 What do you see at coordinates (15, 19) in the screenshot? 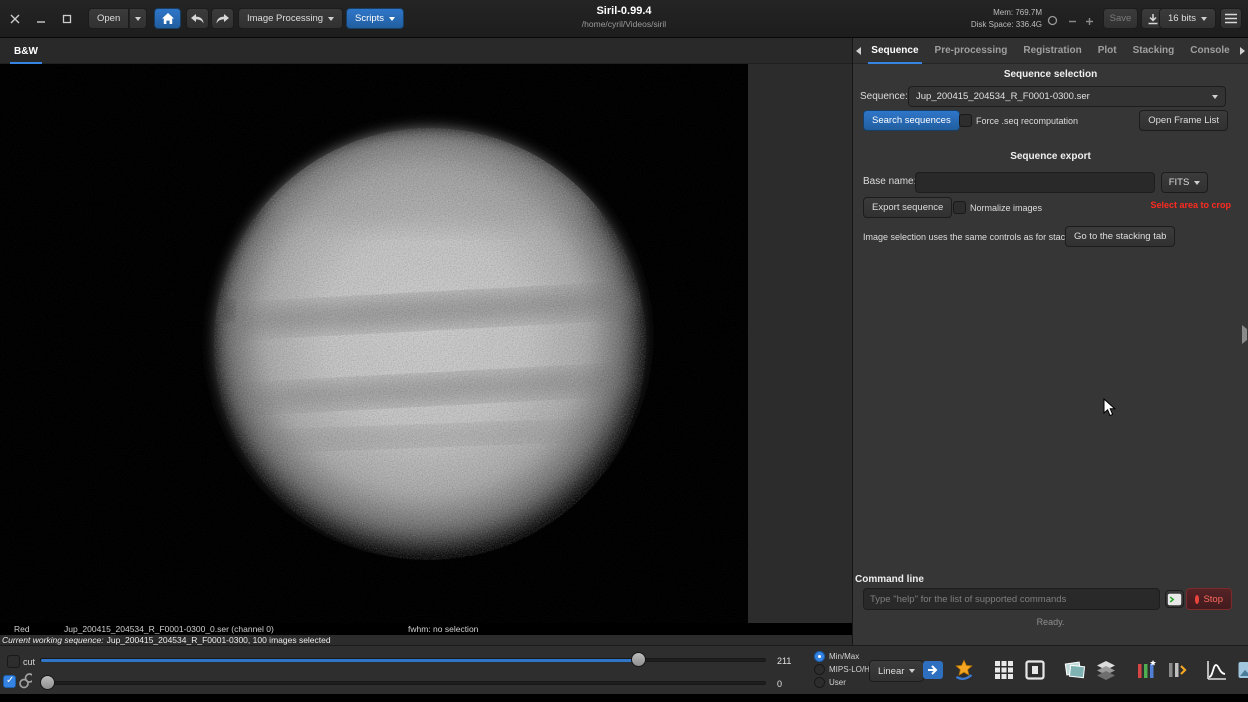
I see `close-icon` at bounding box center [15, 19].